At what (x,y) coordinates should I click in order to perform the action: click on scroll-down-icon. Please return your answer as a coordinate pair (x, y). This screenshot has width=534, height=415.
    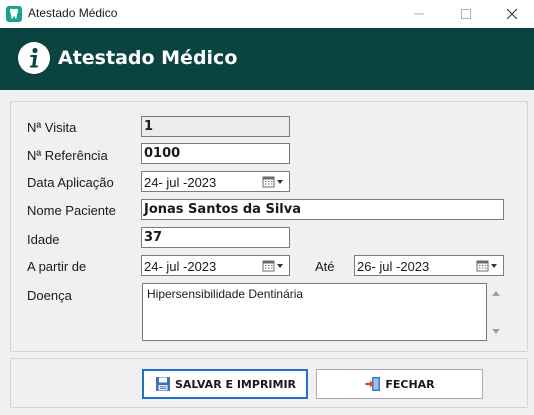
    Looking at the image, I should click on (496, 332).